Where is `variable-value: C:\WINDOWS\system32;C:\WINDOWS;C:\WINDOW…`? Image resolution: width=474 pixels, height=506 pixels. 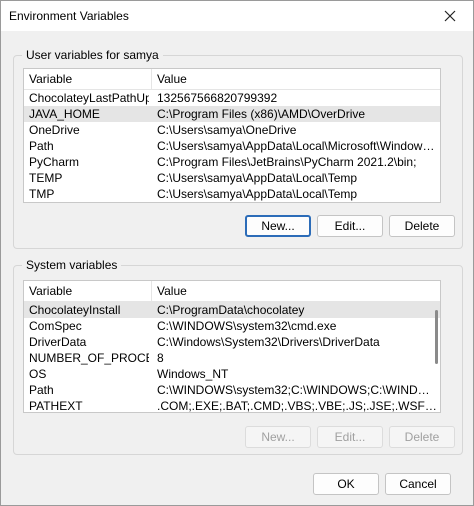 variable-value: C:\WINDOWS\system32;C:\WINDOWS;C:\WINDOW… is located at coordinates (297, 390).